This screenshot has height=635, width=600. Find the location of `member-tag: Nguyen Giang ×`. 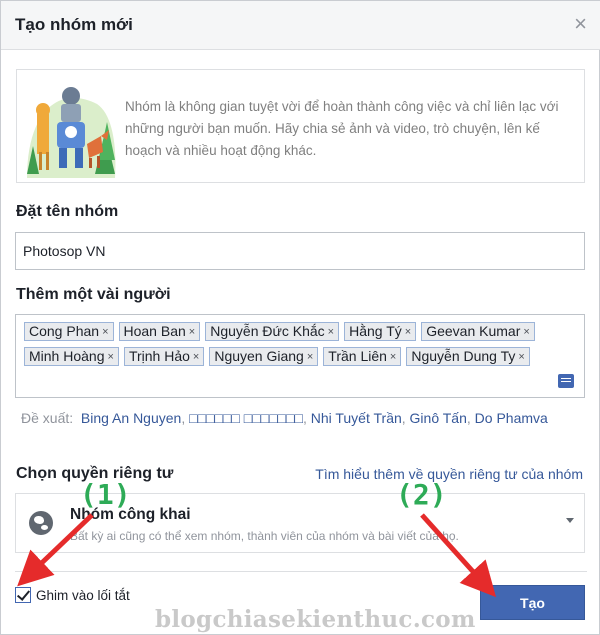

member-tag: Nguyen Giang × is located at coordinates (264, 356).